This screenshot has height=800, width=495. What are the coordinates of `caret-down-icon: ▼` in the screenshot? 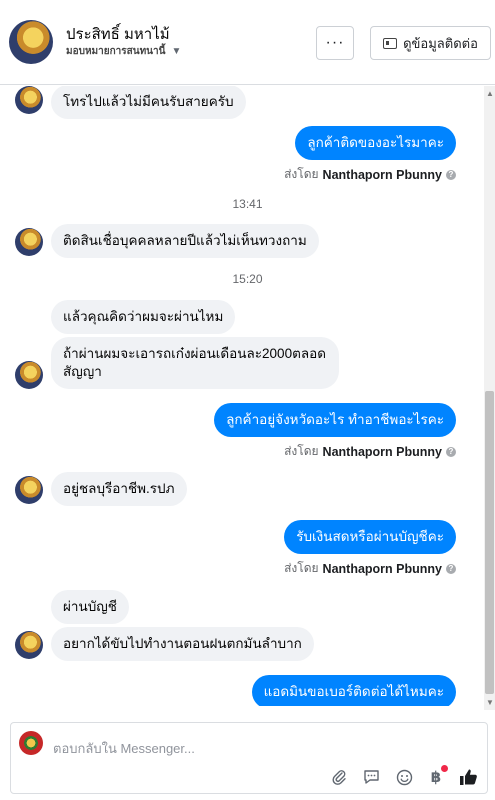 It's located at (176, 51).